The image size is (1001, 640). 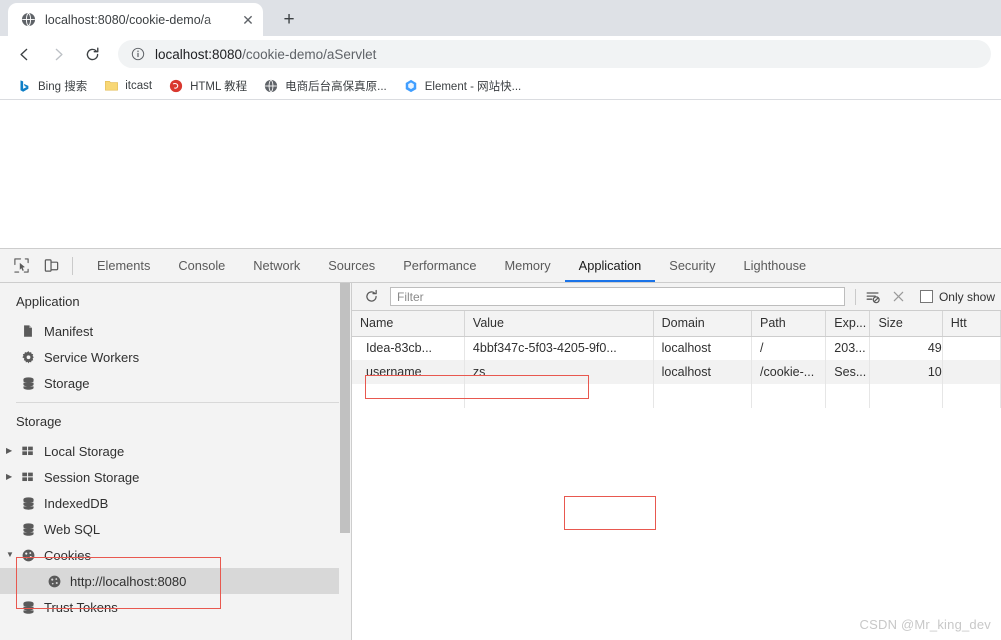 I want to click on scrollbar-thumb, so click(x=345, y=408).